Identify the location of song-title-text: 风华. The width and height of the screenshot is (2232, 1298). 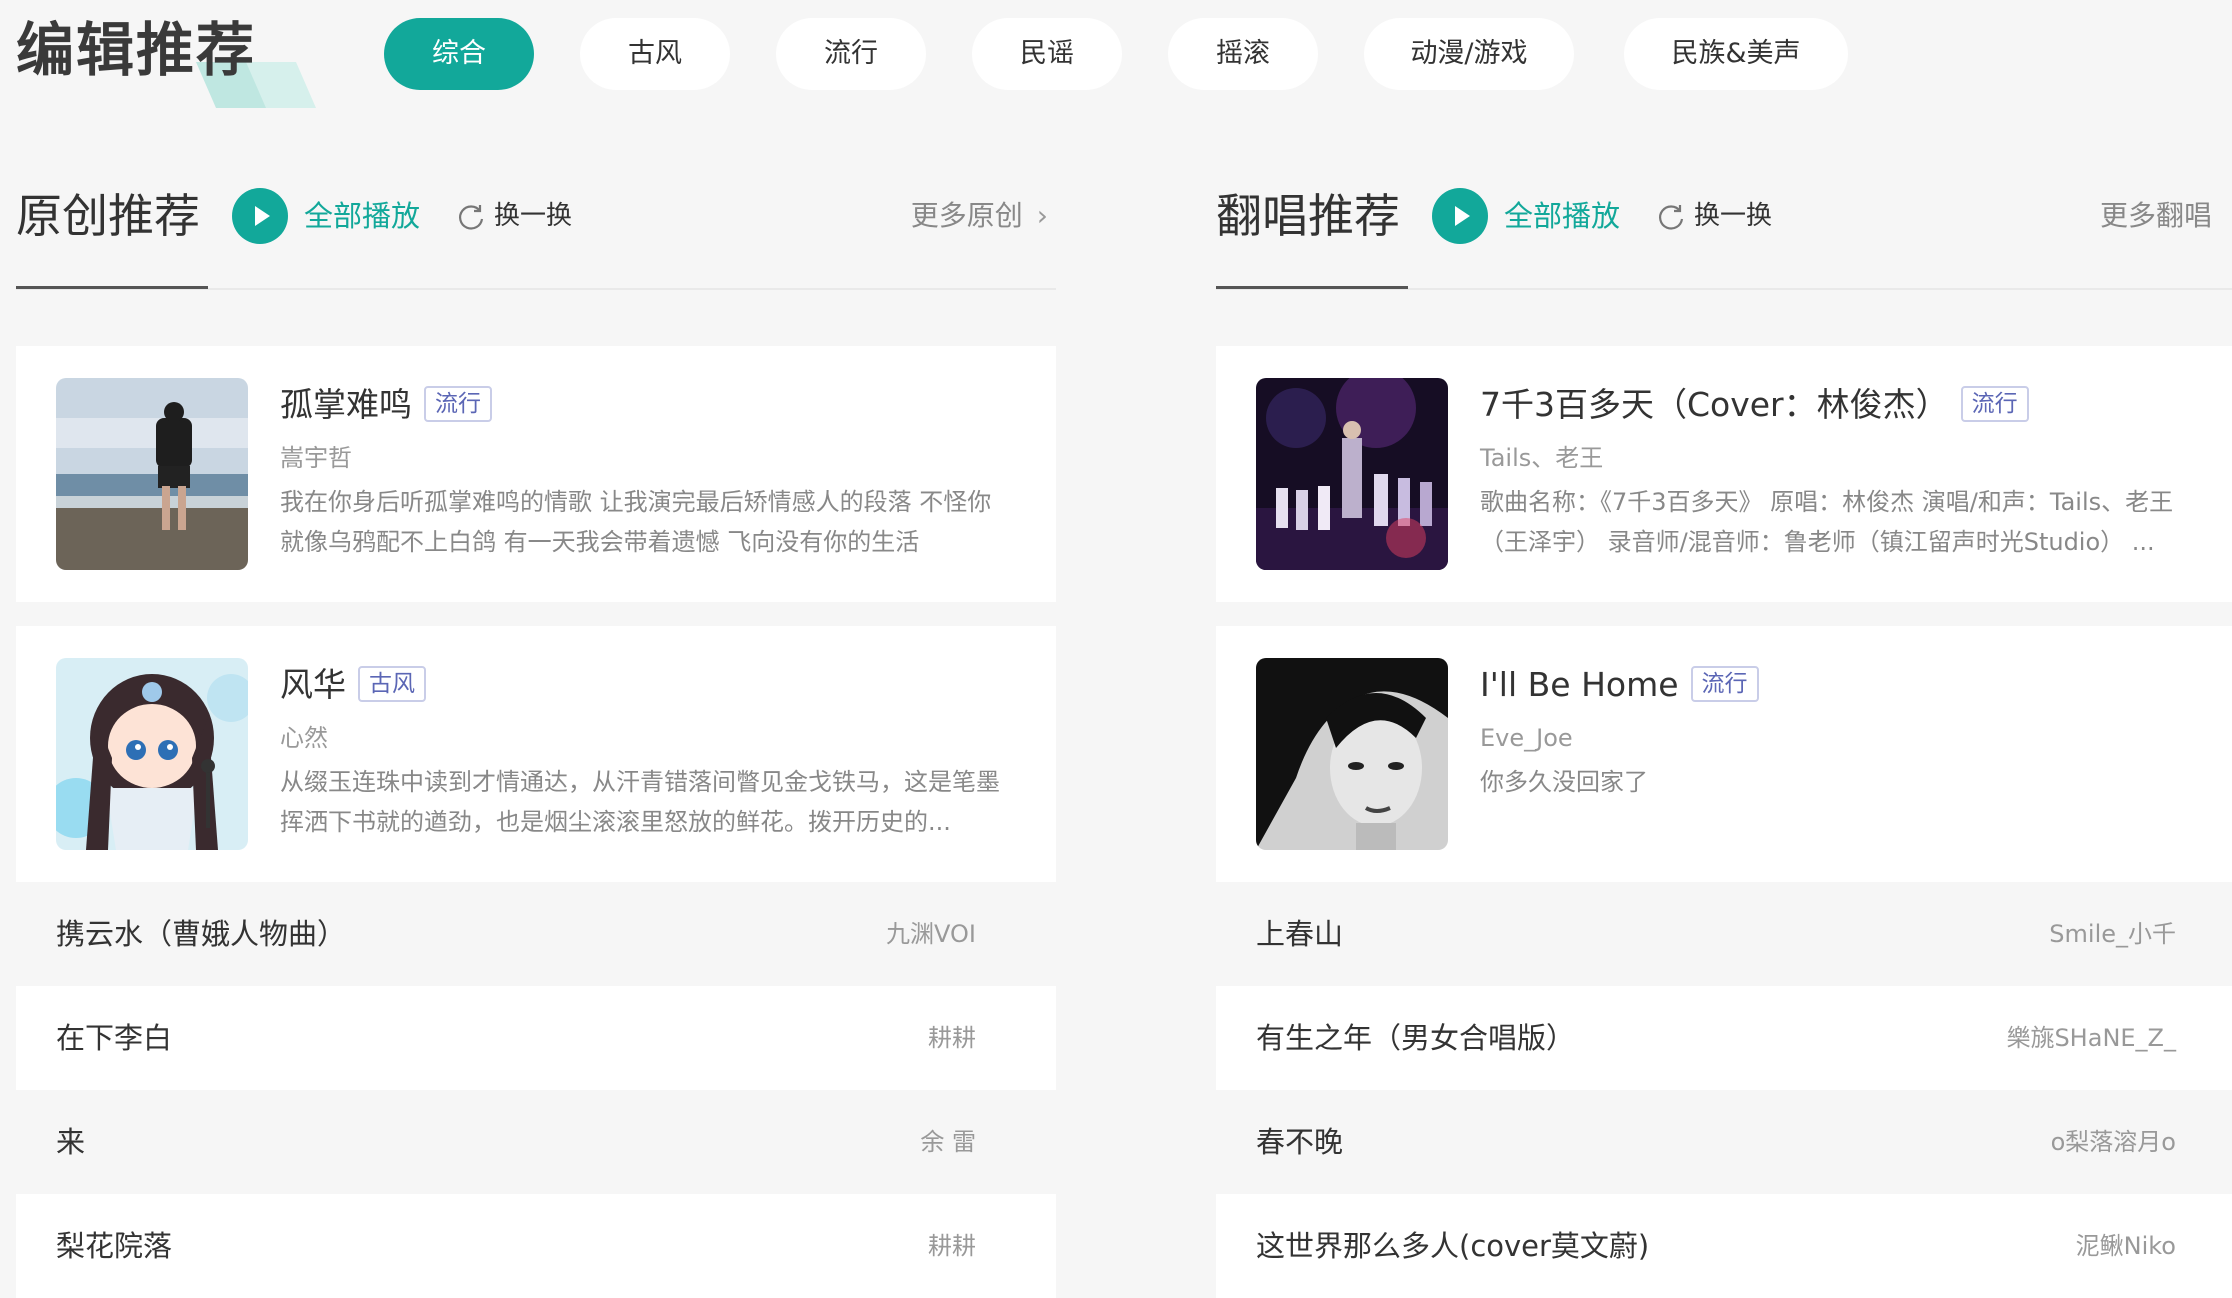
(313, 684).